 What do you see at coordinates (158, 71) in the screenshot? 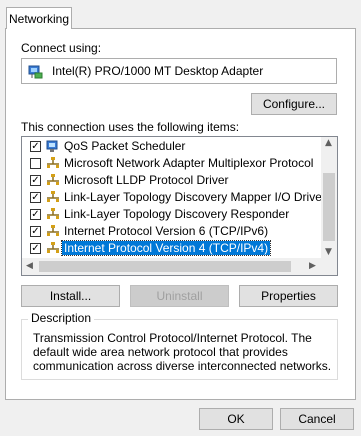
I see `adapter-name: Intel(R) PRO/1000 MT Desktop Adapter` at bounding box center [158, 71].